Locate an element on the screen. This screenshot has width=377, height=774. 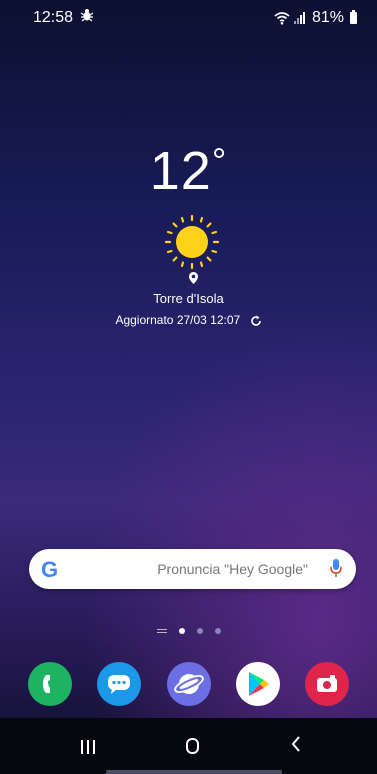
sun-icon is located at coordinates (192, 242).